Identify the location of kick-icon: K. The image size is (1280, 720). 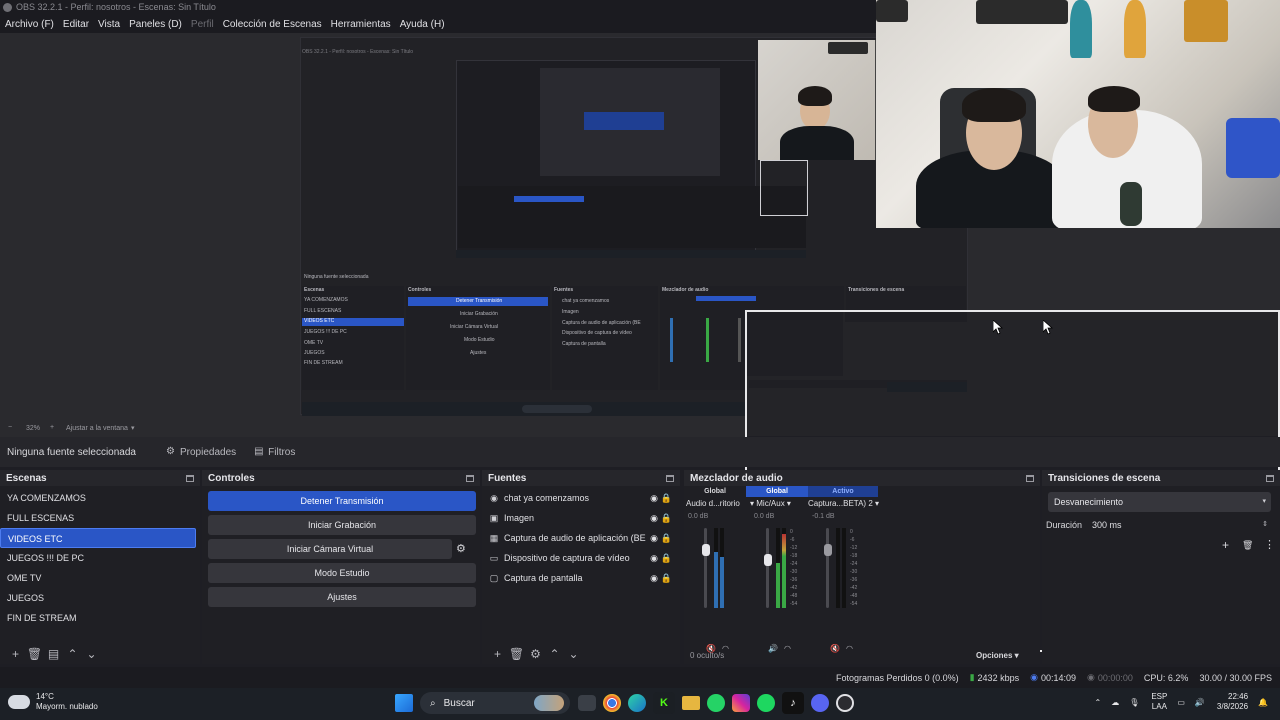
(664, 703).